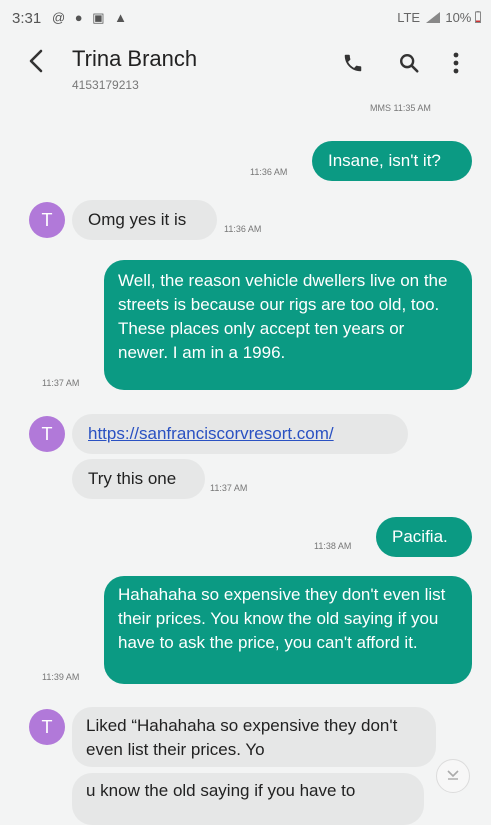 The height and width of the screenshot is (825, 491). I want to click on contact-number: 4153179213, so click(105, 85).